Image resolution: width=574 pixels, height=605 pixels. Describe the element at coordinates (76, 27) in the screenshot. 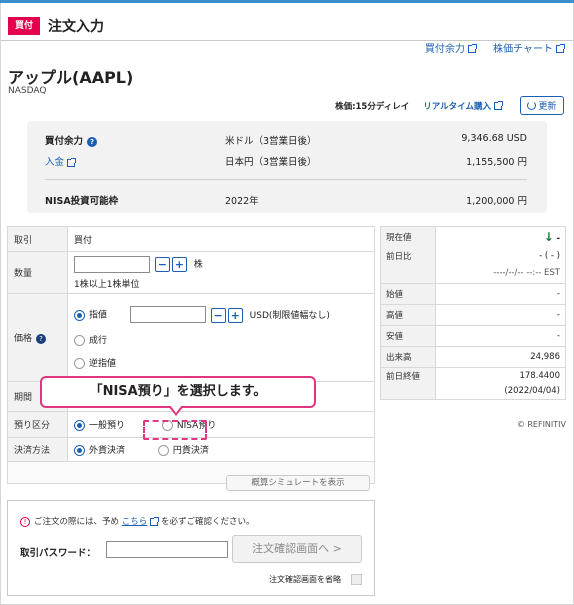

I see `page-title: 注文入力` at that location.